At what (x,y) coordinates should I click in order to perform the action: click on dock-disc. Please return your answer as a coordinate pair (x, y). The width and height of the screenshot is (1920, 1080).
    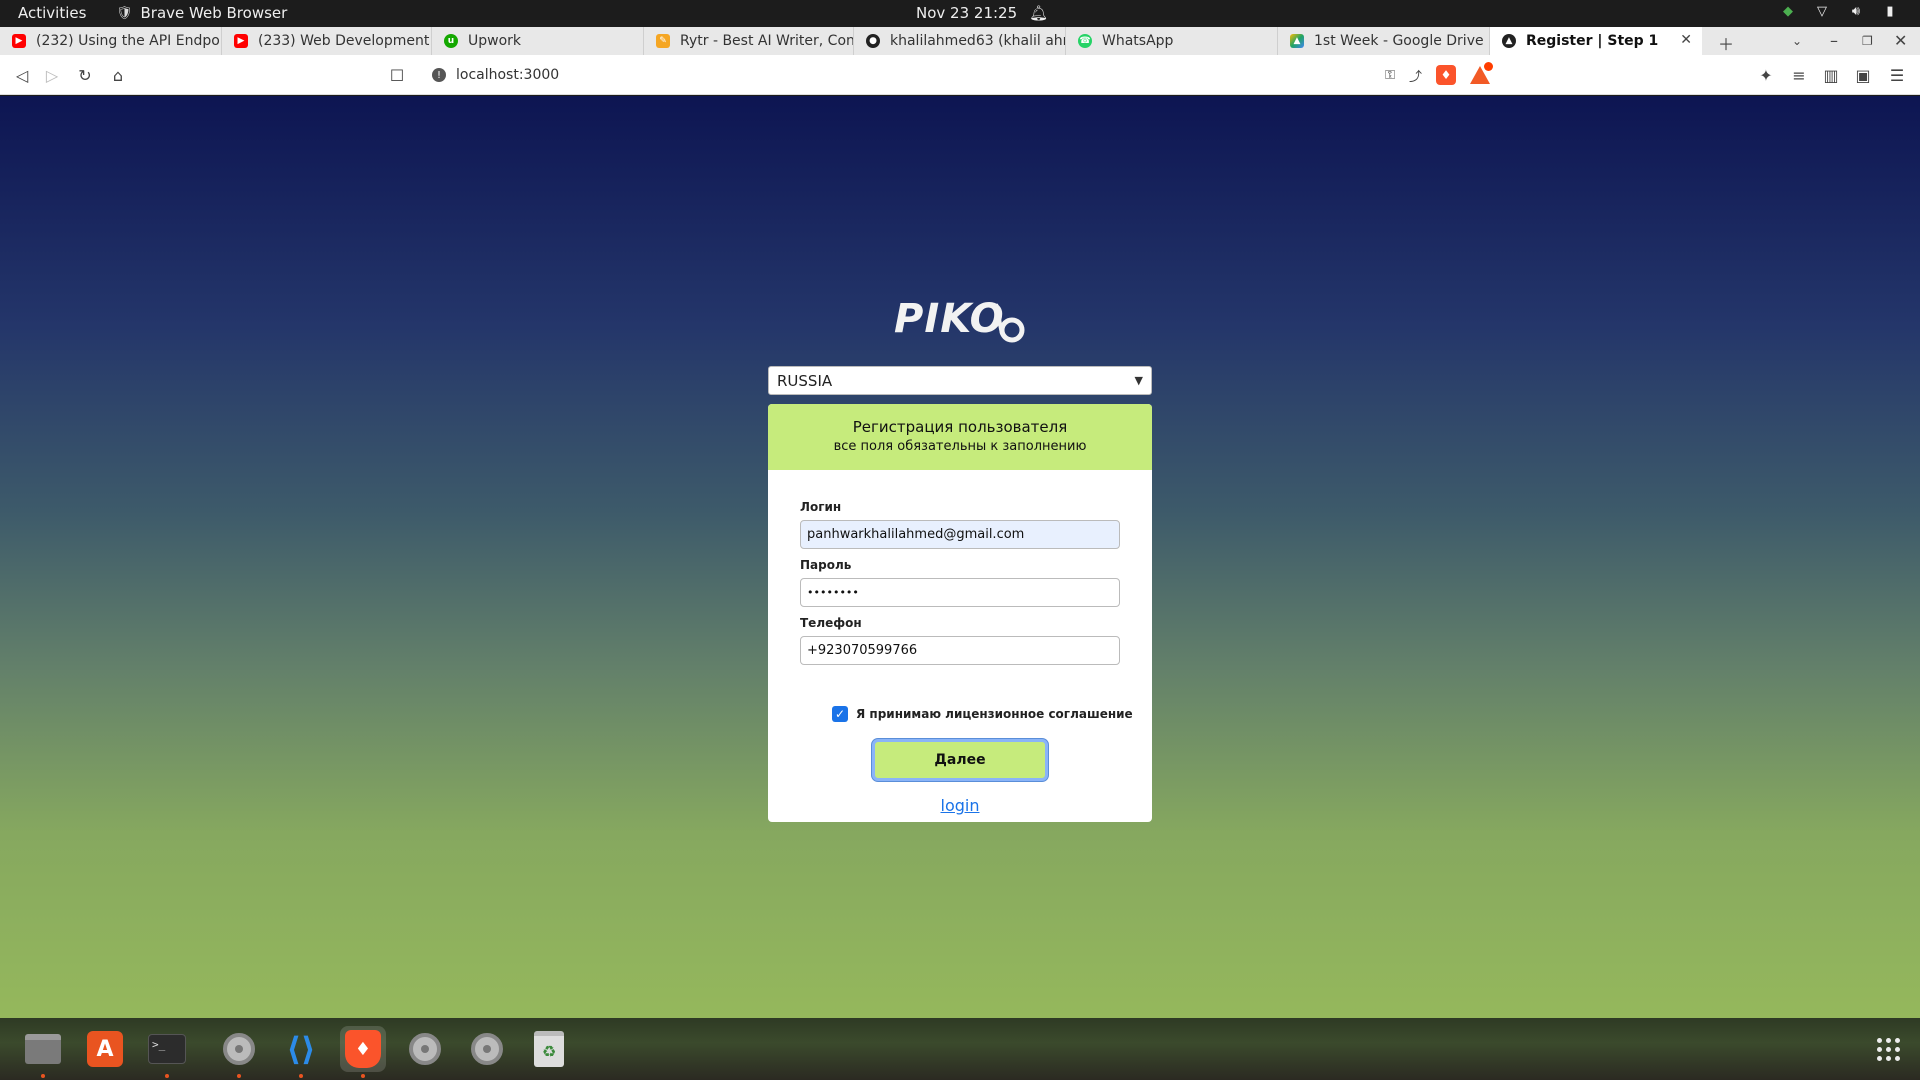
    Looking at the image, I should click on (239, 1052).